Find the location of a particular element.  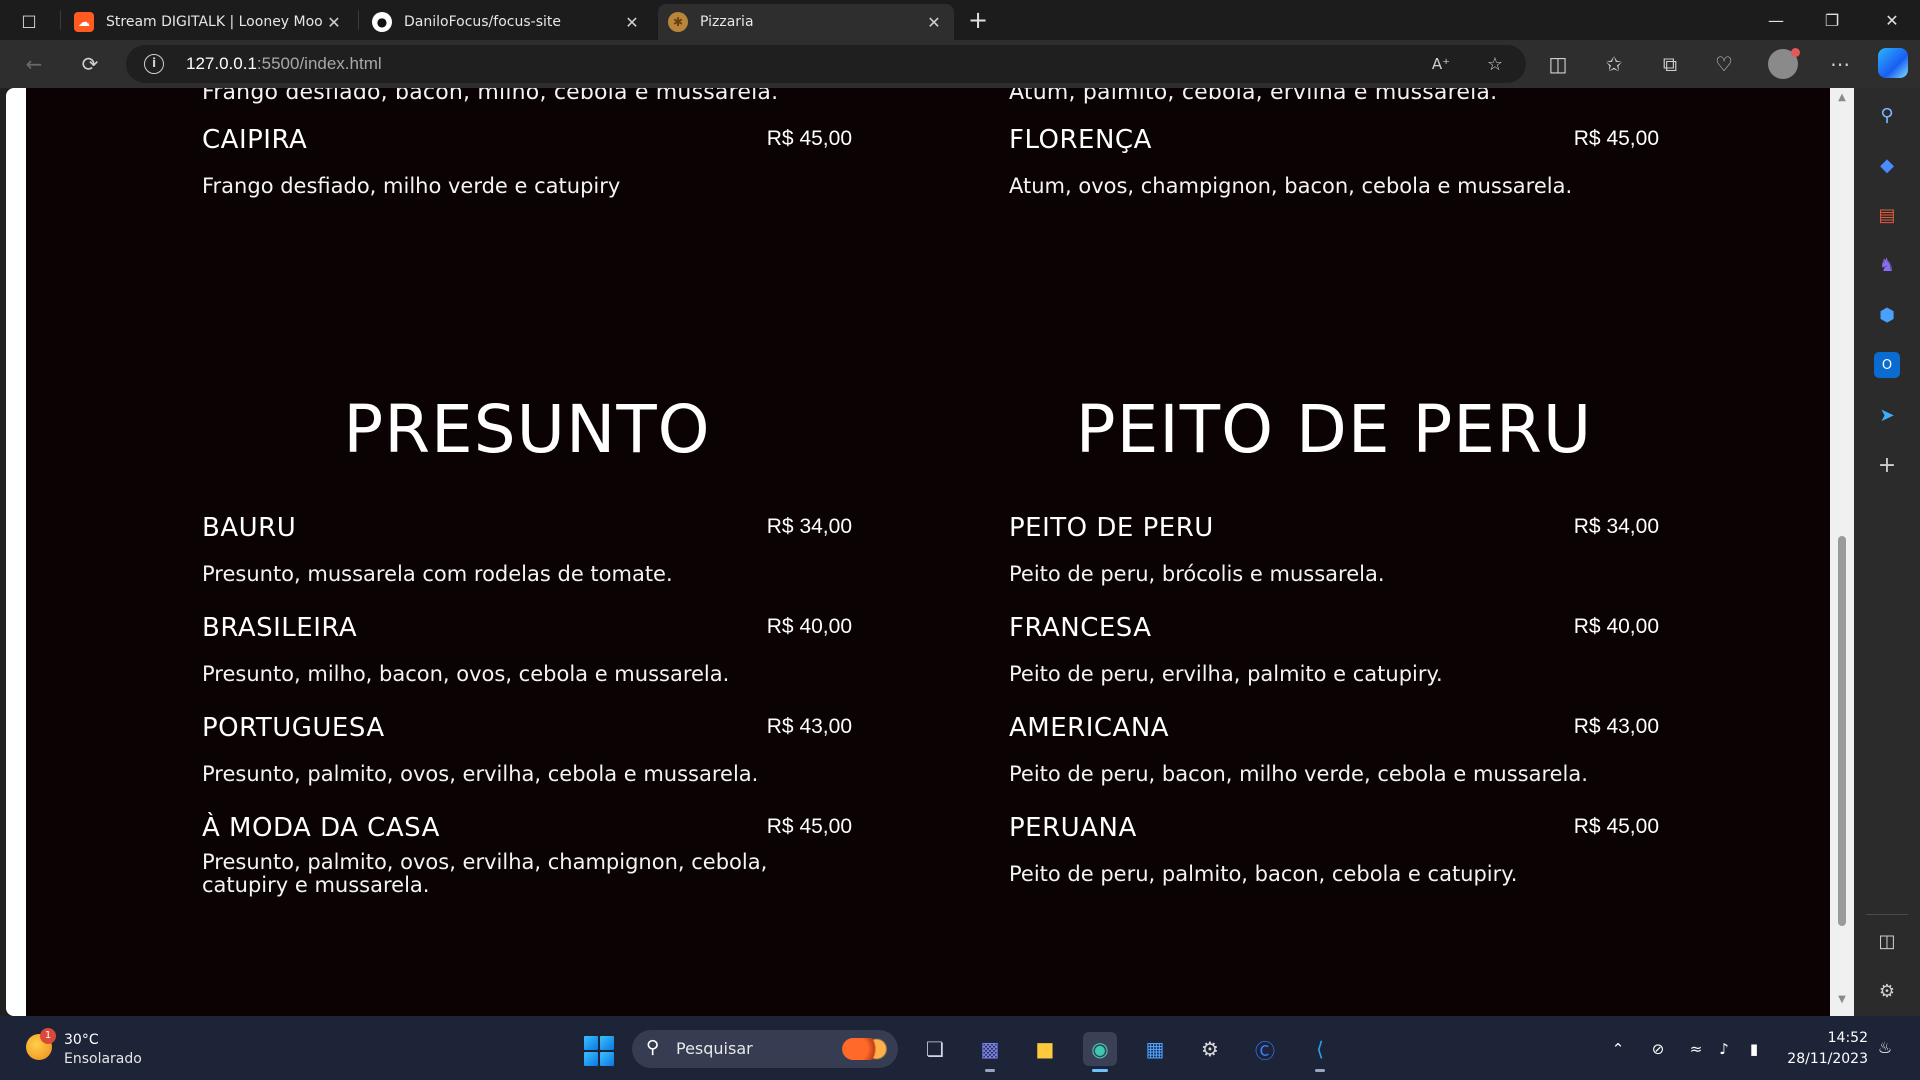

weather-badge: 1 is located at coordinates (48, 1036).